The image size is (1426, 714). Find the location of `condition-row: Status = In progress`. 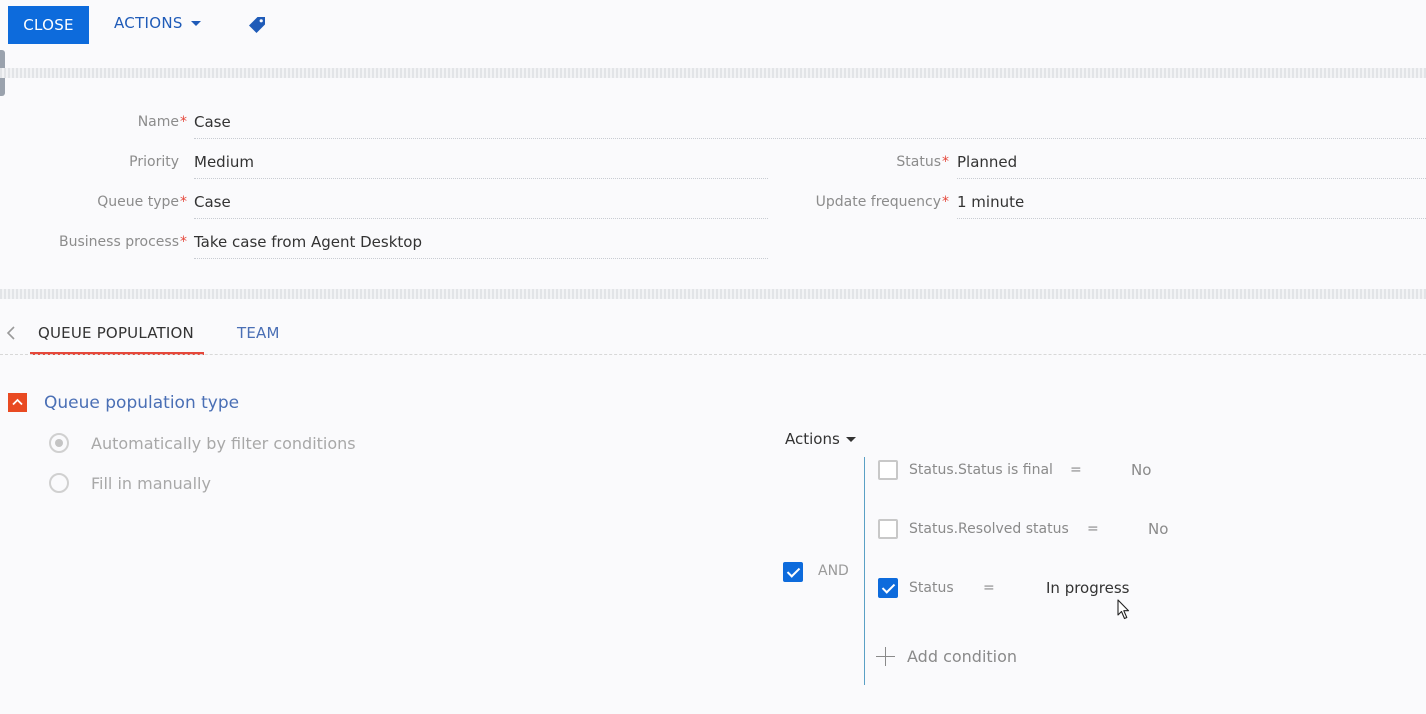

condition-row: Status = In progress is located at coordinates (1003, 588).